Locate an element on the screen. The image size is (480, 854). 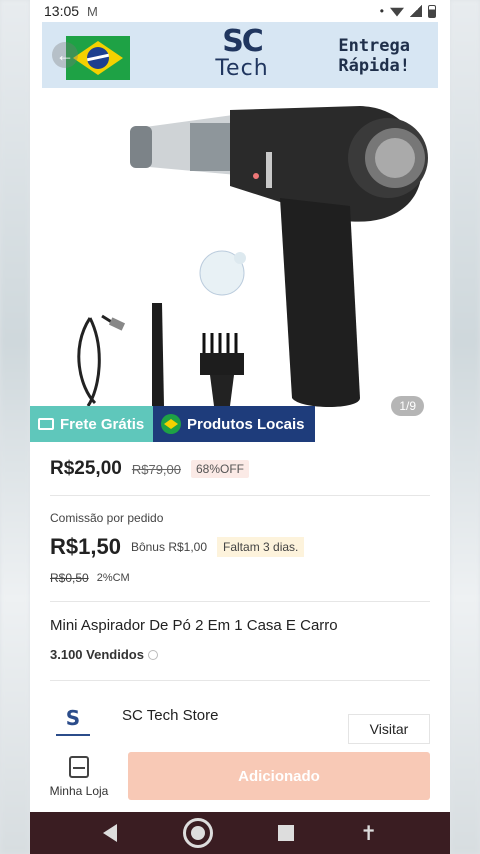
brazil-flag-icon is located at coordinates (171, 424).